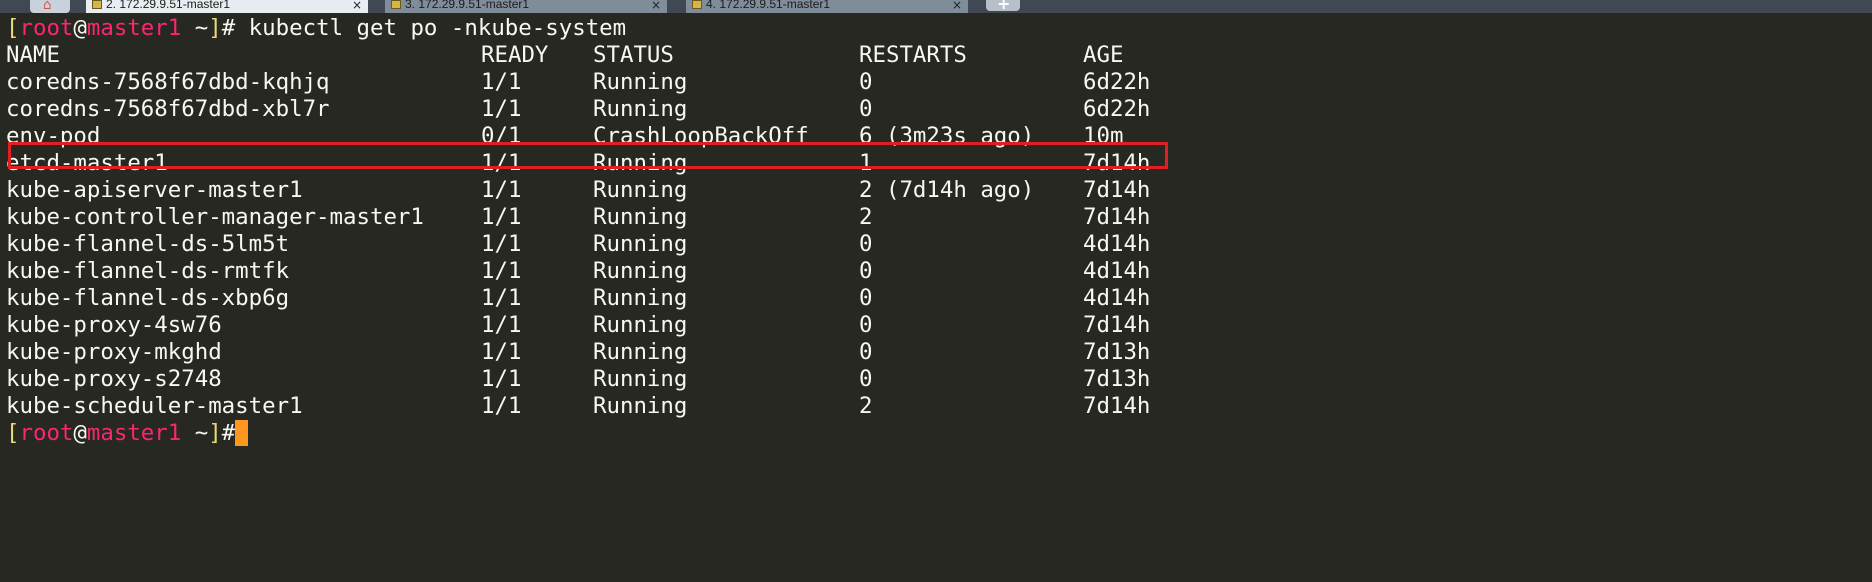  What do you see at coordinates (215, 433) in the screenshot?
I see `prompt-close-bracket: ]` at bounding box center [215, 433].